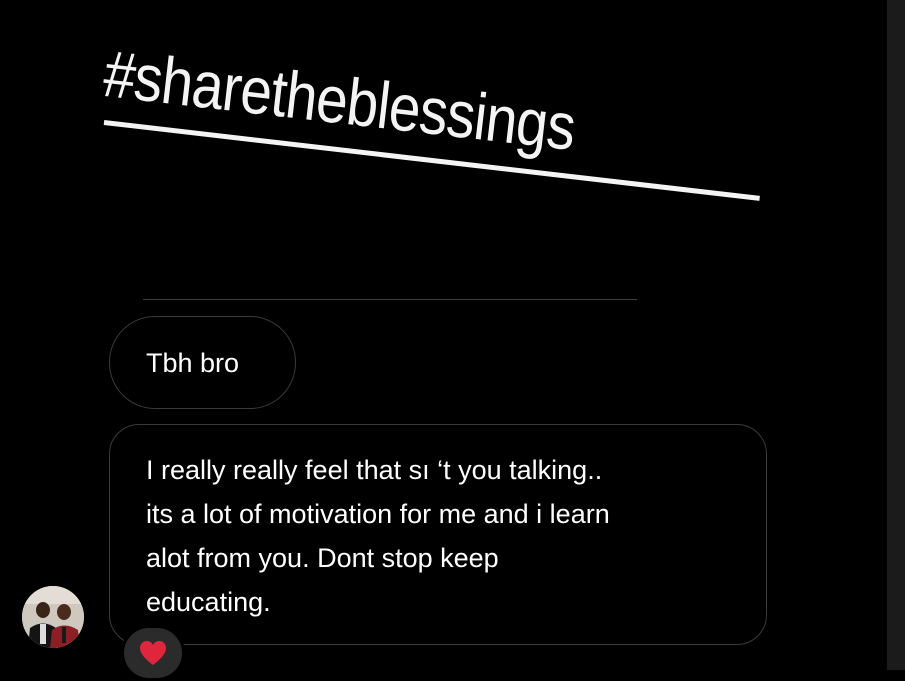 Image resolution: width=905 pixels, height=681 pixels. Describe the element at coordinates (390, 299) in the screenshot. I see `divider` at that location.